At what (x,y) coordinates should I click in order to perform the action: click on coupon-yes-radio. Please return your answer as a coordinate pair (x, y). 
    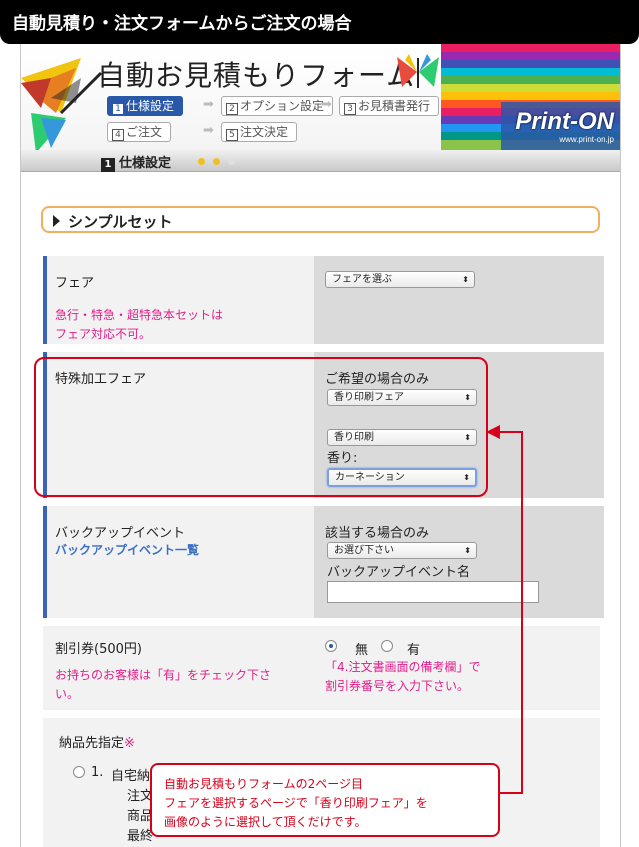
    Looking at the image, I should click on (387, 646).